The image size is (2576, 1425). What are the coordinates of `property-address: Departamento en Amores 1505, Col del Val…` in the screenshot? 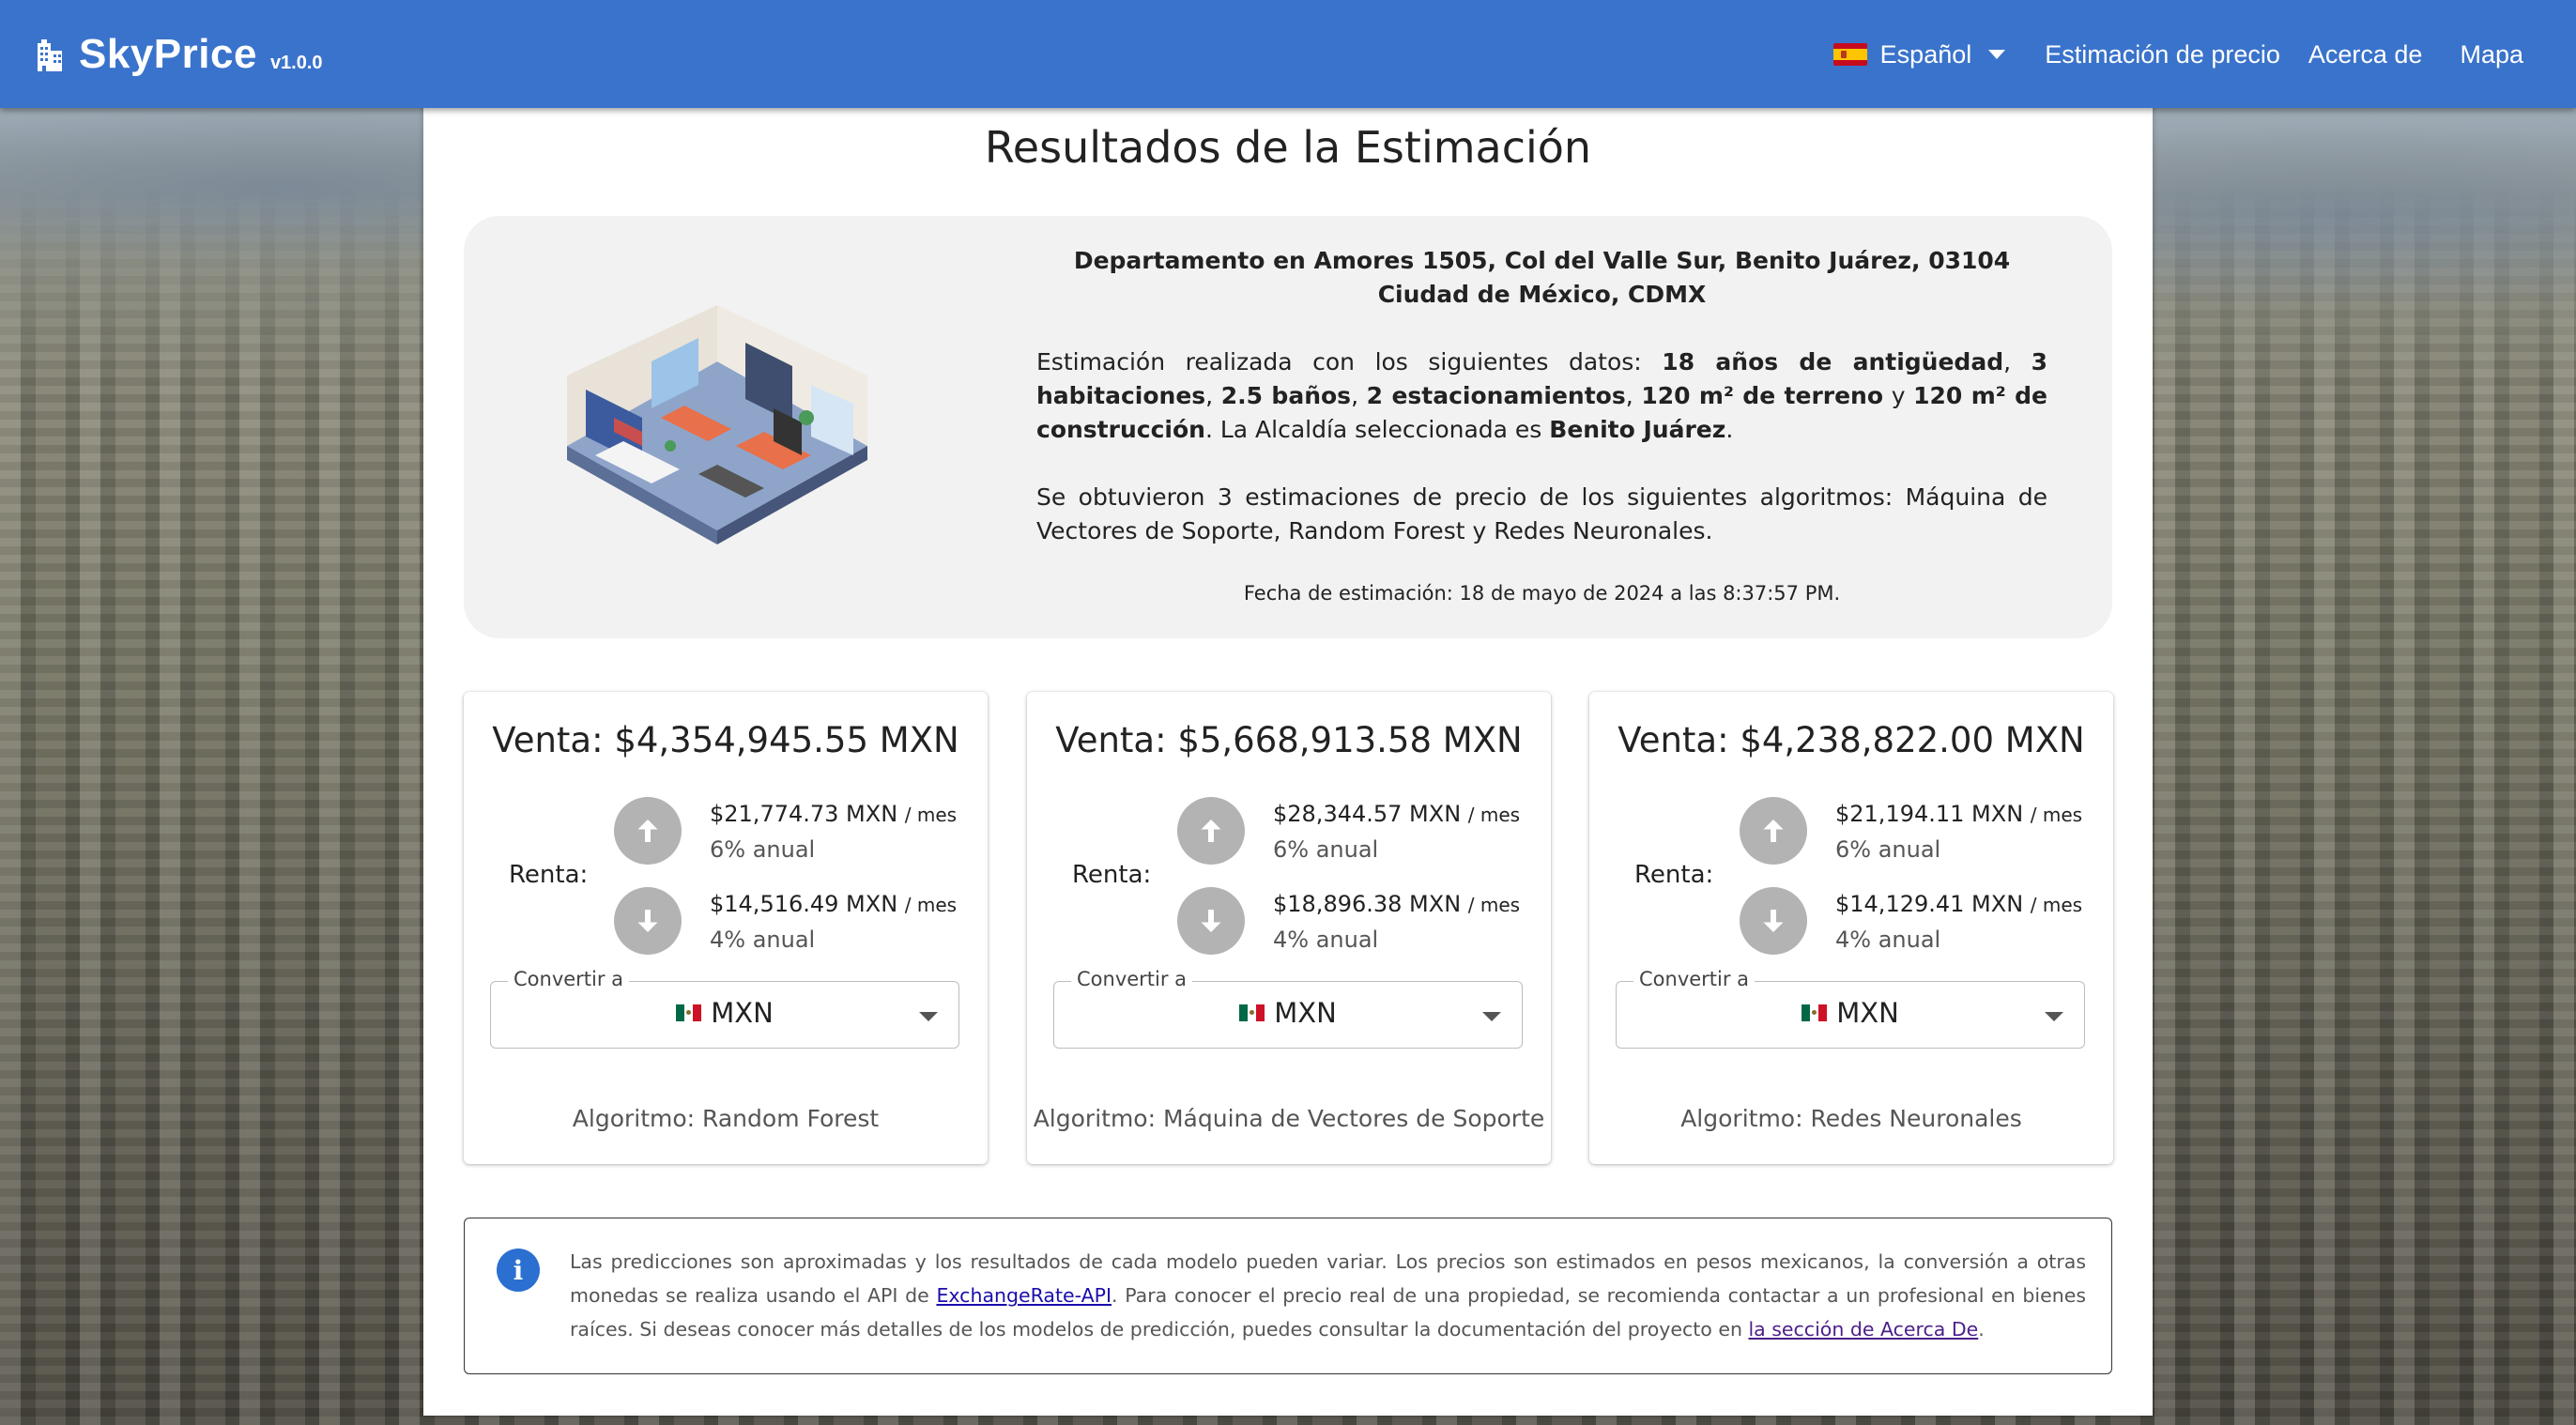 It's located at (1542, 278).